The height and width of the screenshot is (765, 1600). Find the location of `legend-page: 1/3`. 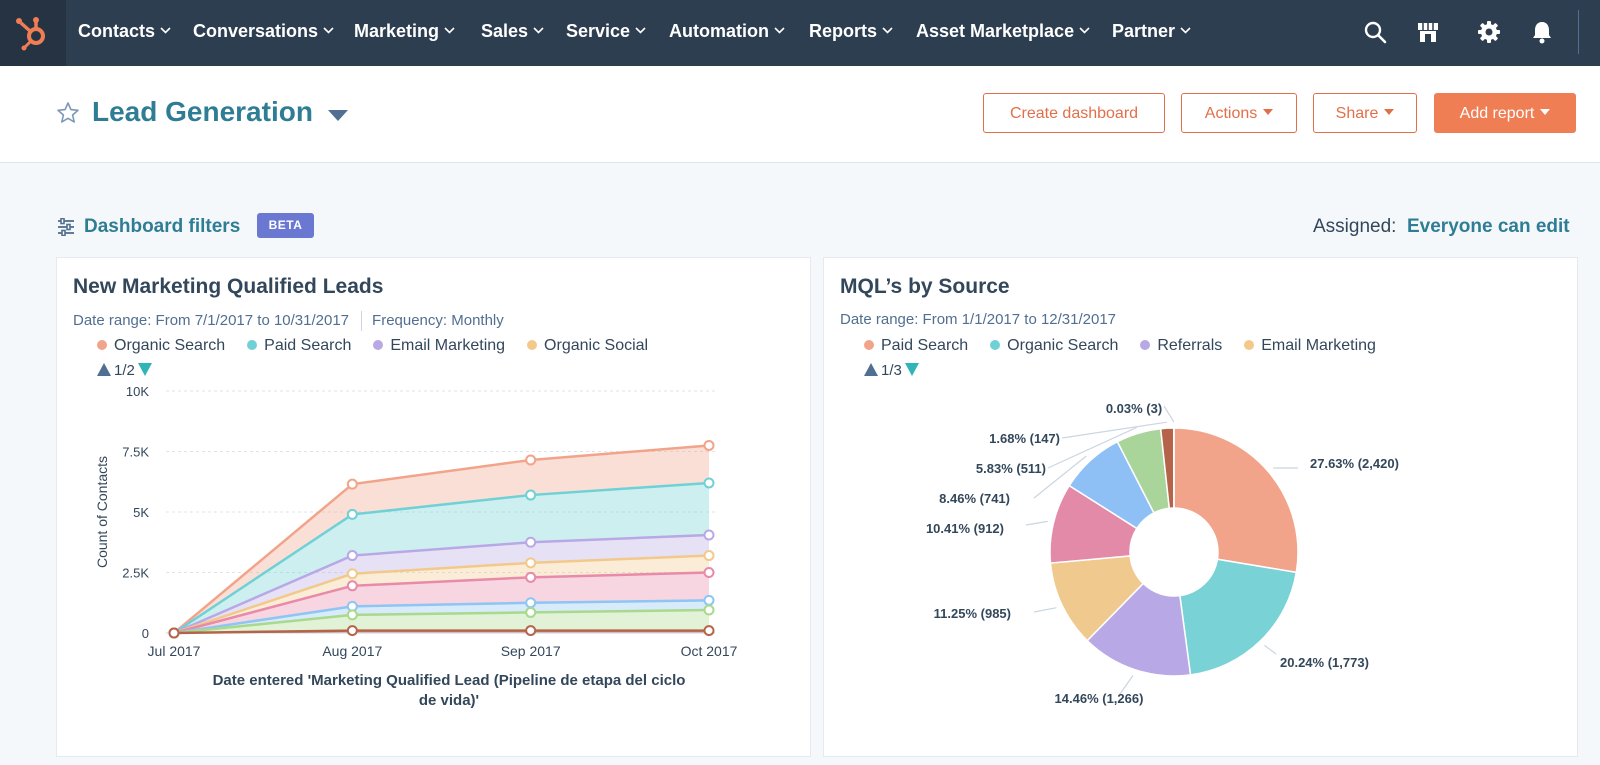

legend-page: 1/3 is located at coordinates (891, 370).